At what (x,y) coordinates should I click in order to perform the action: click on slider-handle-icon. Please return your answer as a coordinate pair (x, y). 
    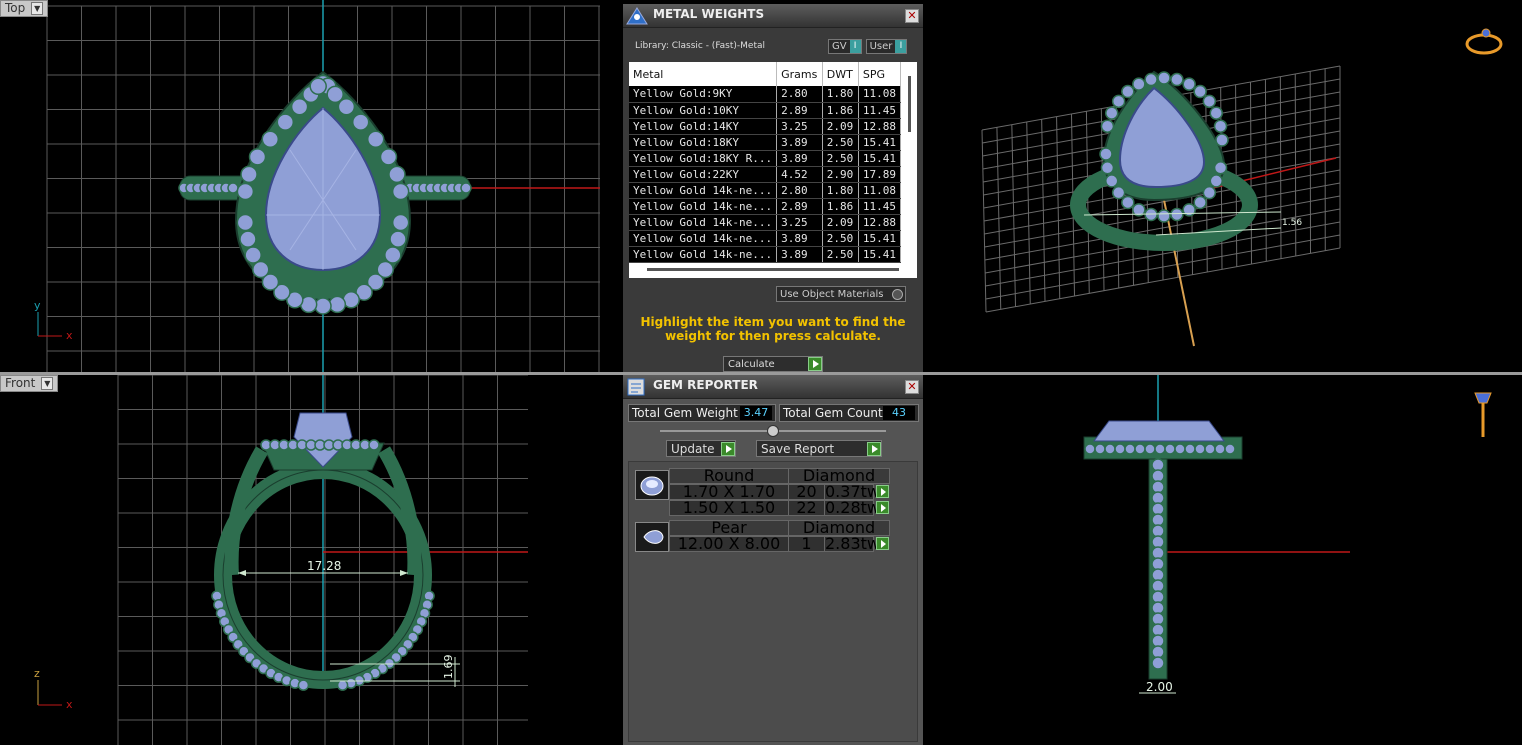
    Looking at the image, I should click on (773, 431).